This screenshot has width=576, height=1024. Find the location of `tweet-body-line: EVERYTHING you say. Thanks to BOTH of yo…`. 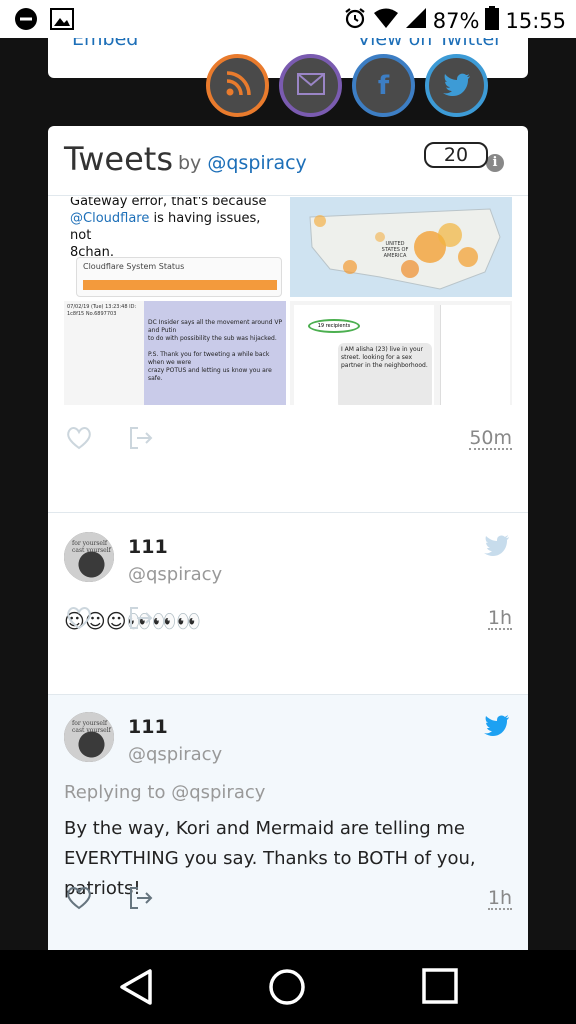

tweet-body-line: EVERYTHING you say. Thanks to BOTH of yo… is located at coordinates (270, 858).